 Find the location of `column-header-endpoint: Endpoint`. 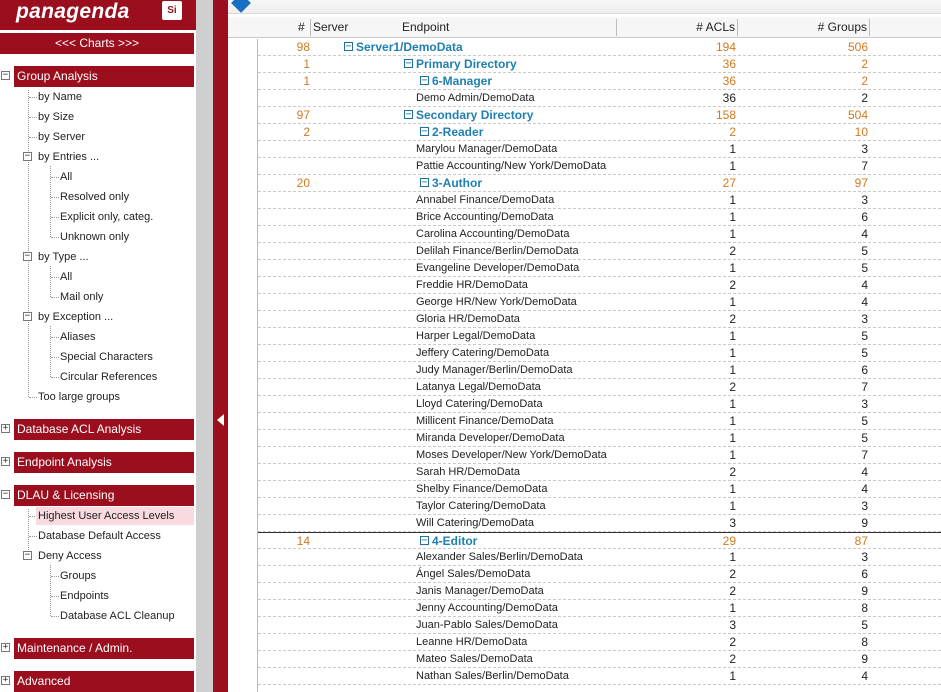

column-header-endpoint: Endpoint is located at coordinates (425, 27).